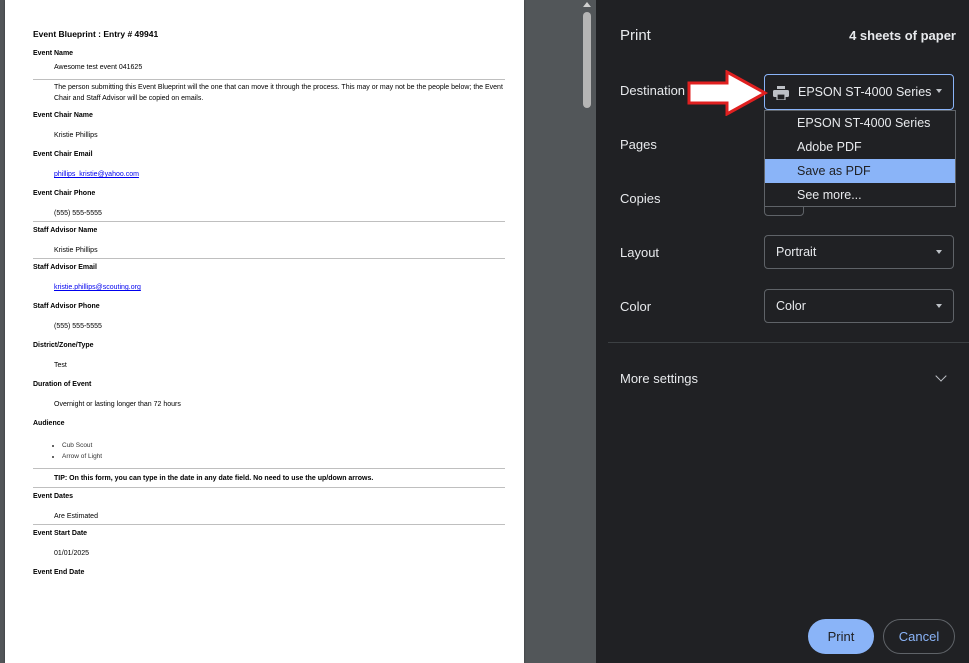  Describe the element at coordinates (860, 171) in the screenshot. I see `destination-option-highlighted: Save as PDF` at that location.